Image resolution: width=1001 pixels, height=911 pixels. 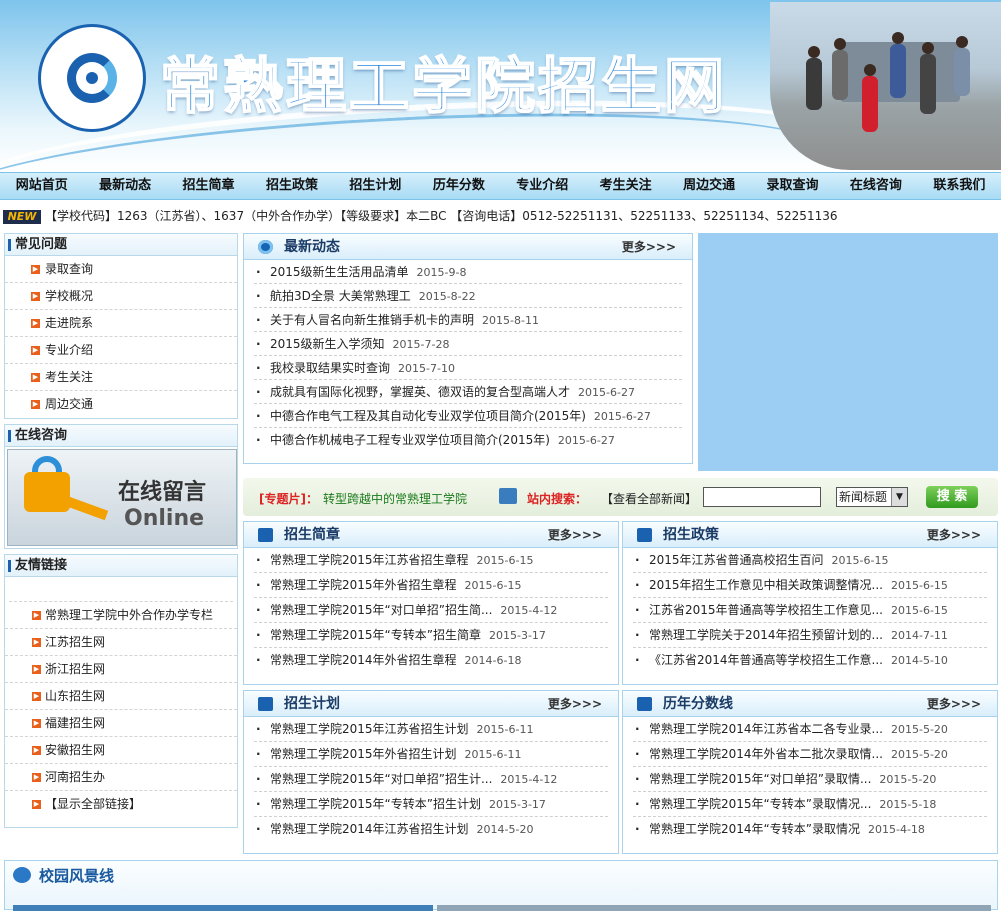 What do you see at coordinates (952, 497) in the screenshot?
I see `search-button: 搜 索` at bounding box center [952, 497].